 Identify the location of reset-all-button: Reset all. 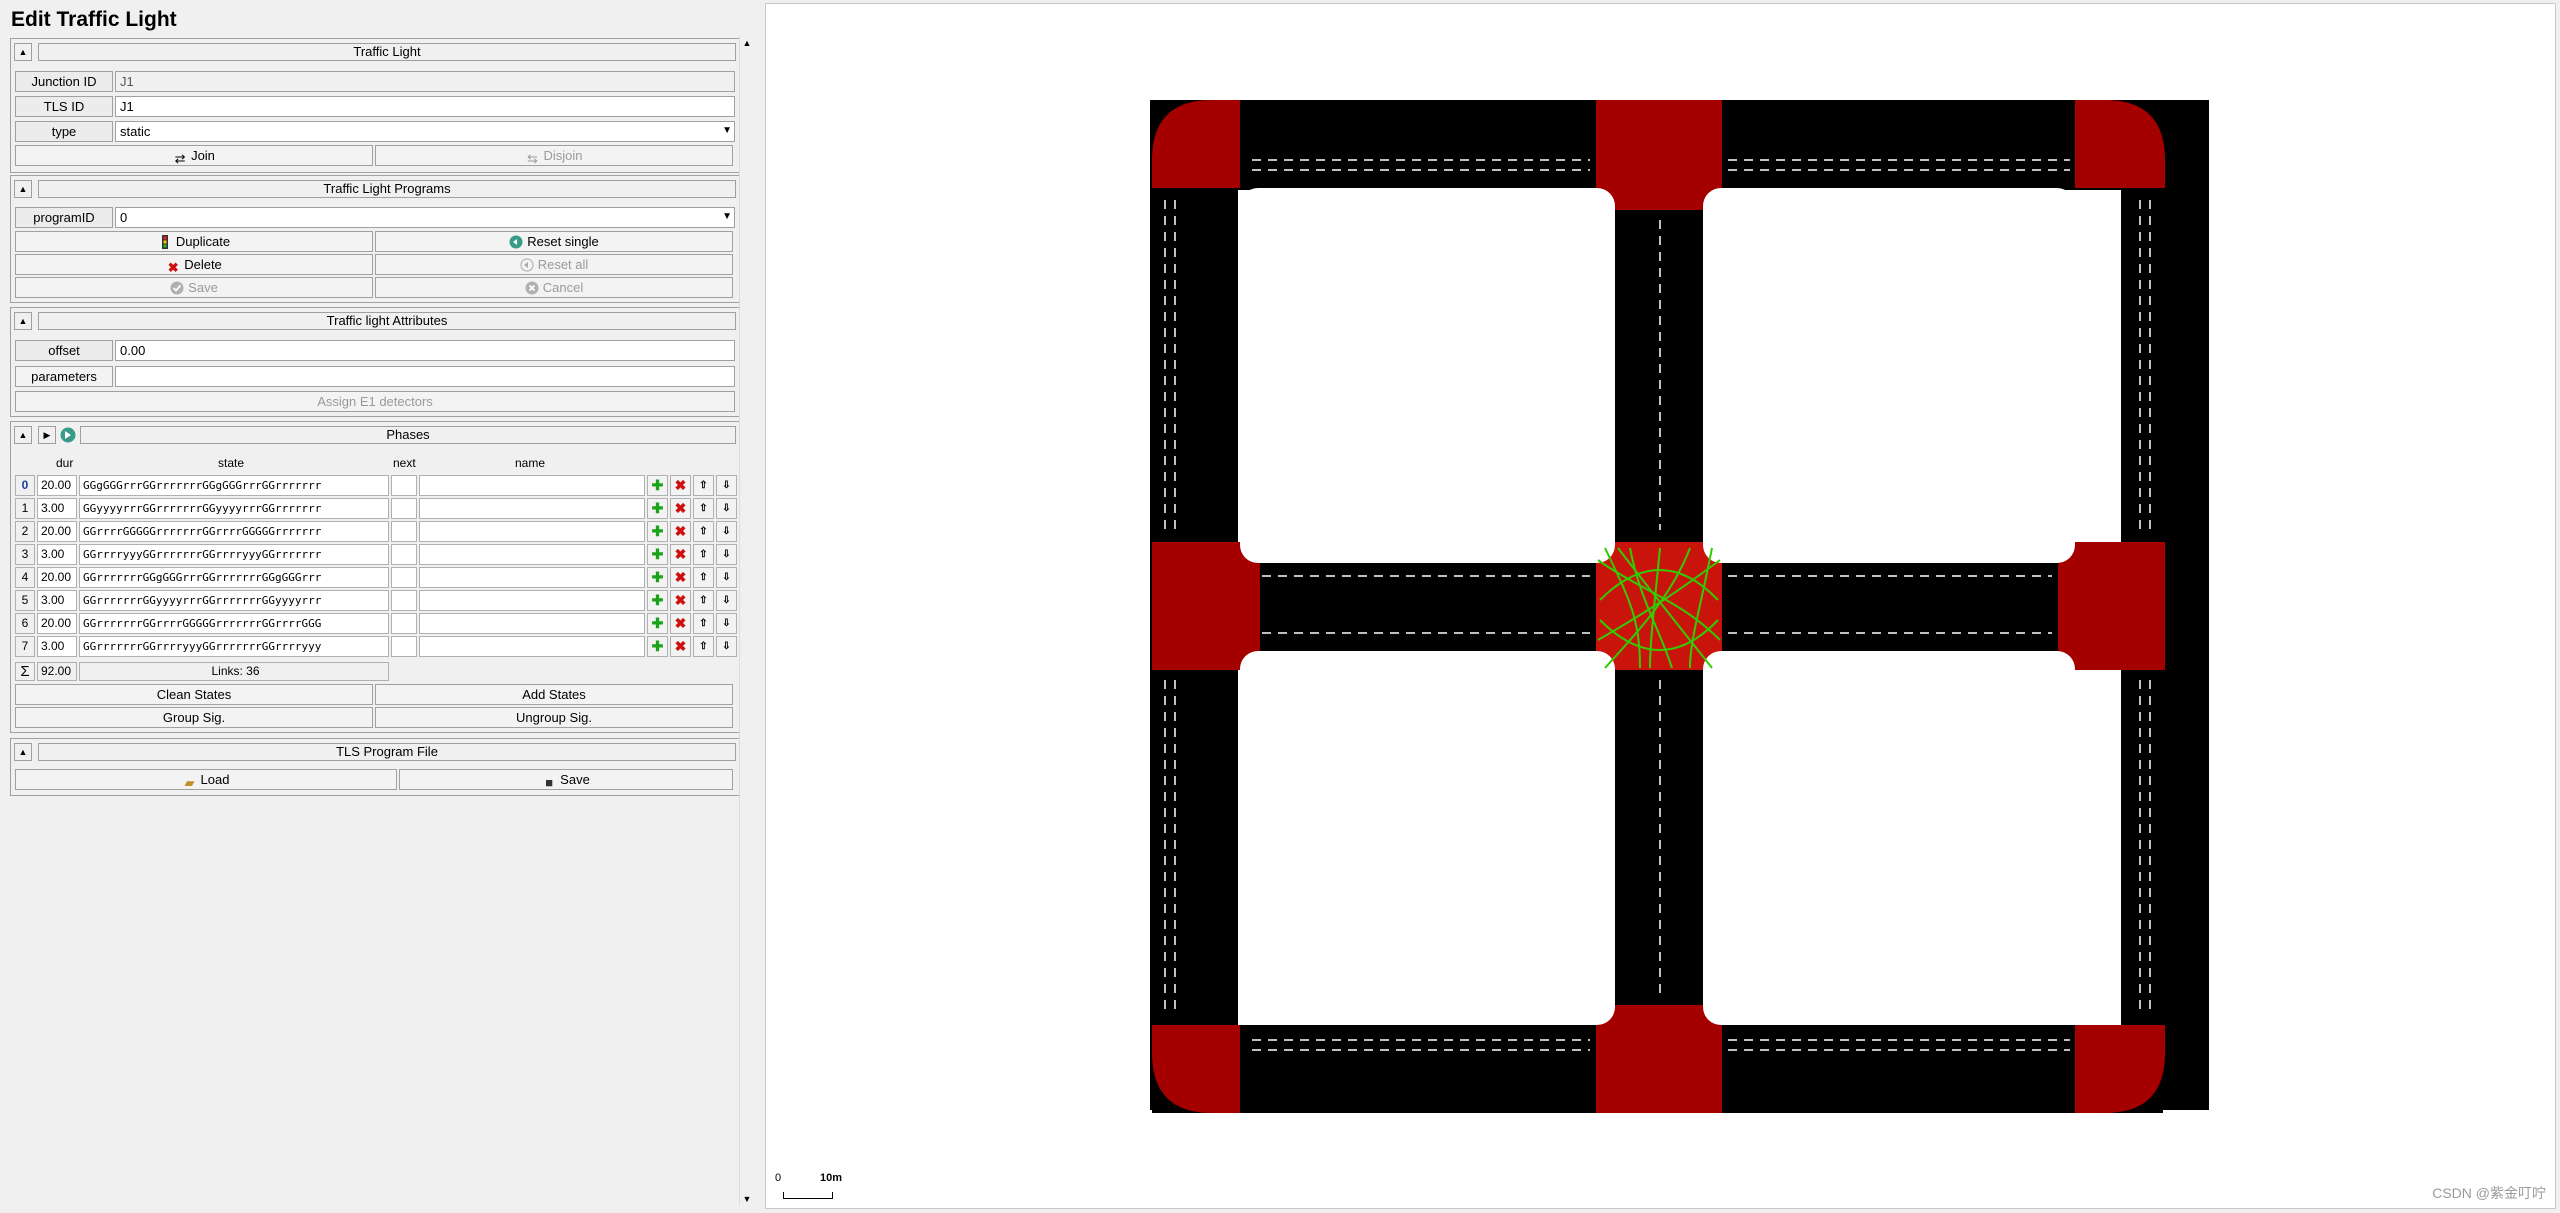
(554, 264).